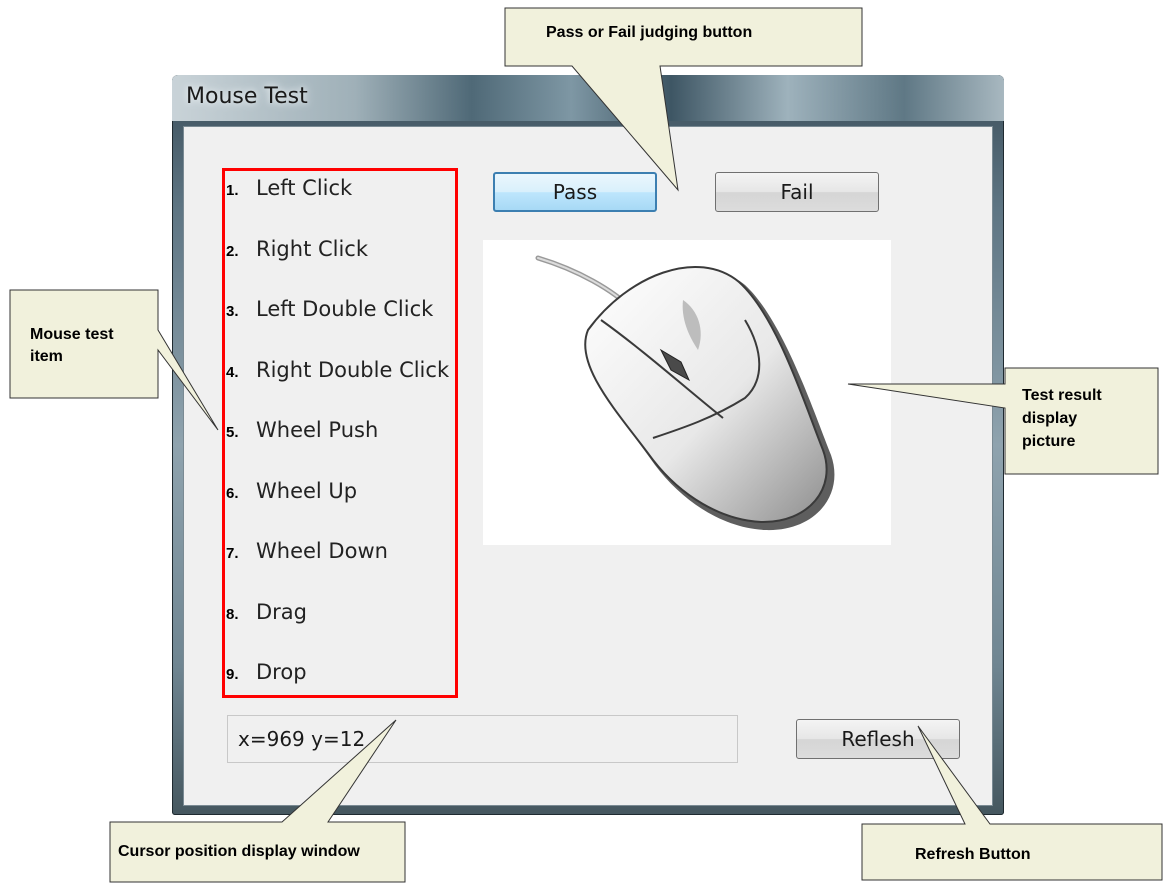 The height and width of the screenshot is (884, 1164). I want to click on test-item-right-double-click: 4. Right Double Click, so click(337, 373).